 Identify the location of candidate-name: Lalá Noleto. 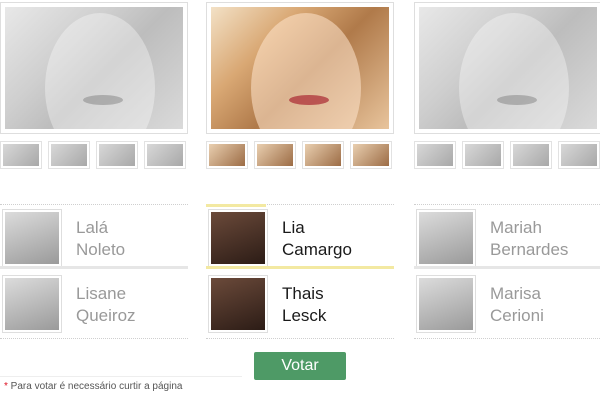
(132, 239).